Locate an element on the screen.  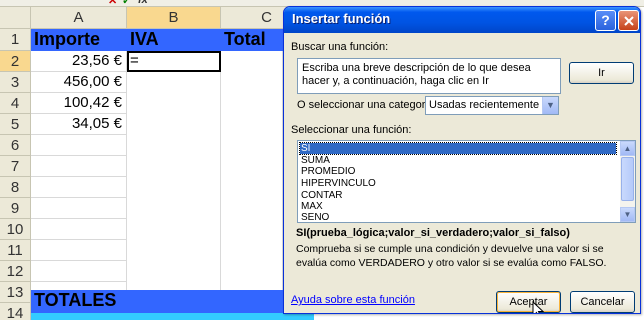
cell-a3: 456,00 € is located at coordinates (79, 82).